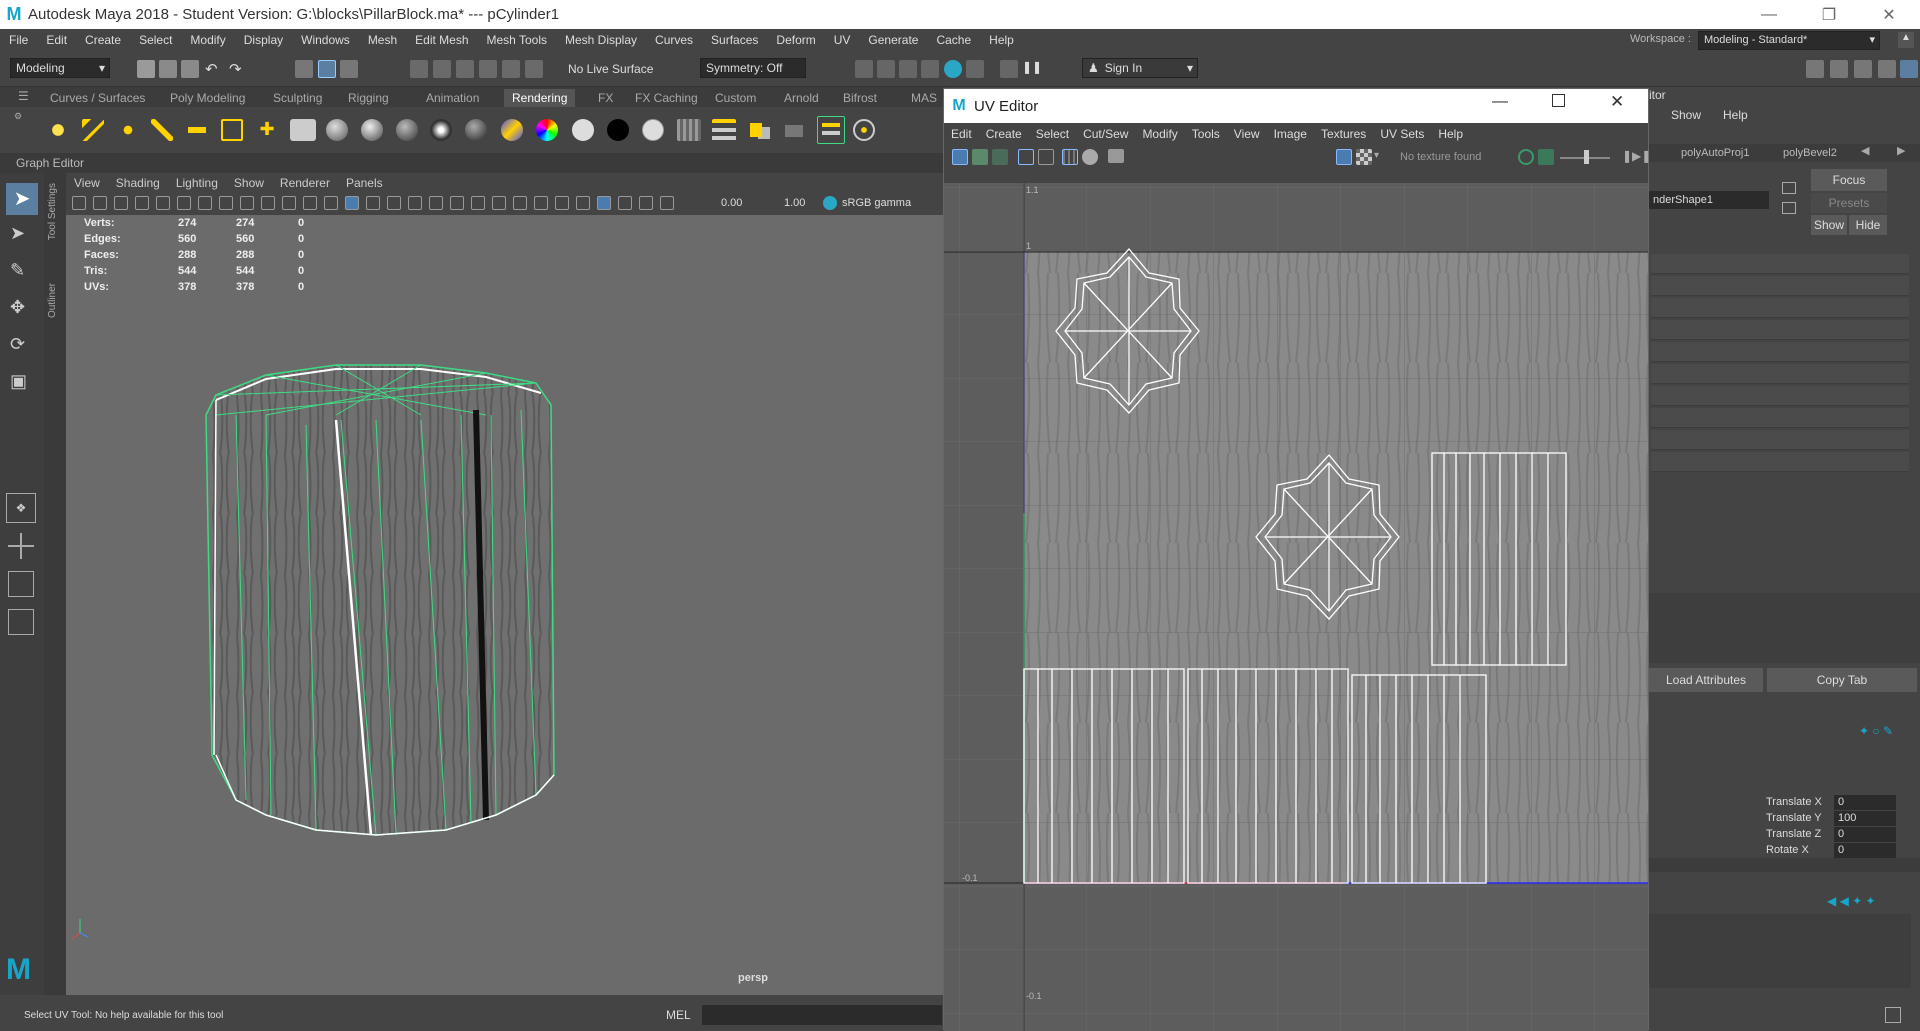  I want to click on render-setup-icon, so click(831, 130).